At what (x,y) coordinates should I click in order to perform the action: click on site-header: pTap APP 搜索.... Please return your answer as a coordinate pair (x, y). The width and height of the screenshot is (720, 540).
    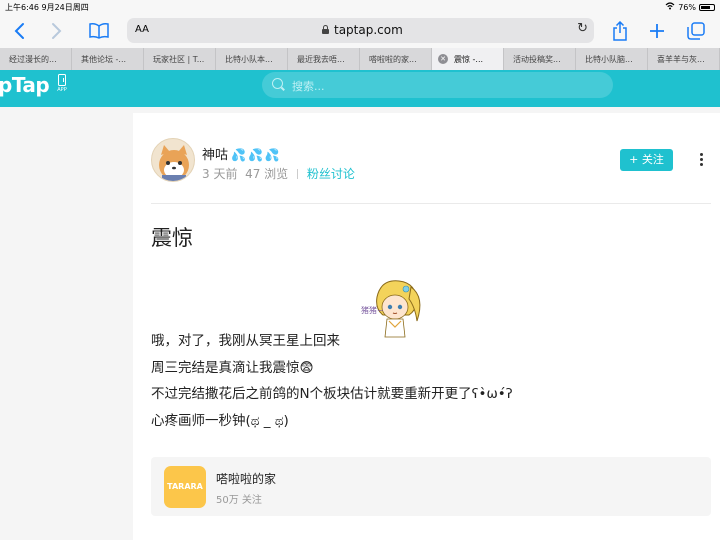
    Looking at the image, I should click on (360, 88).